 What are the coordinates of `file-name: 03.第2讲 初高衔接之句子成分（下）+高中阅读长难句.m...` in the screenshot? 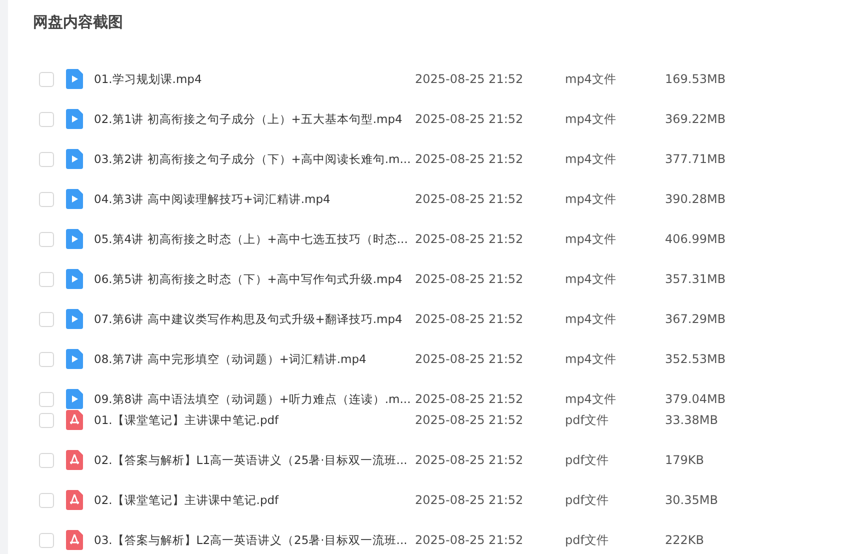 It's located at (254, 159).